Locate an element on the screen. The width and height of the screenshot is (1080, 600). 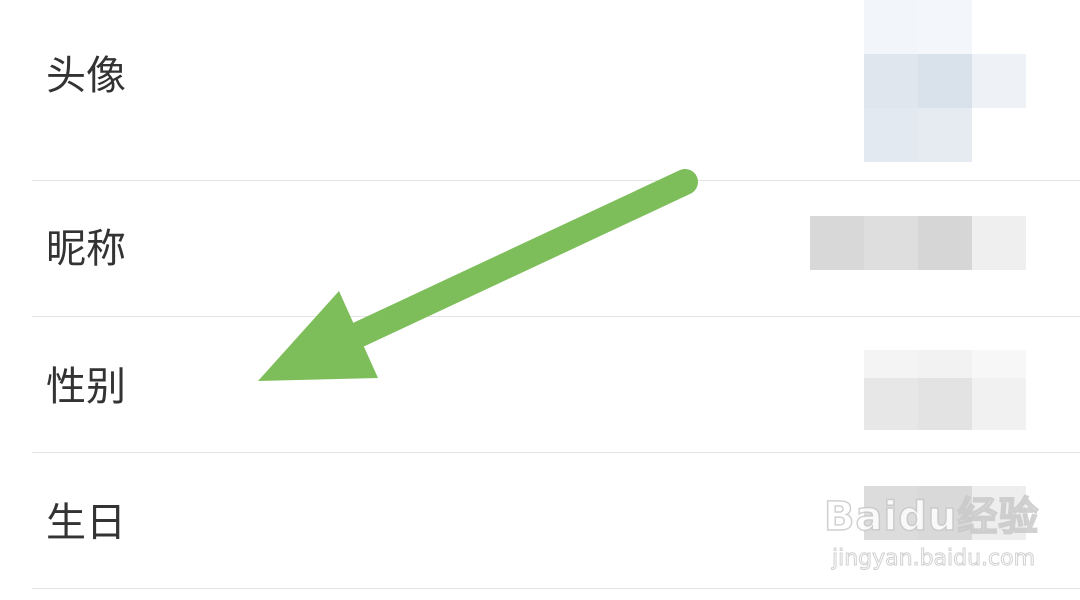
avatar-row-label: 头像 is located at coordinates (86, 76).